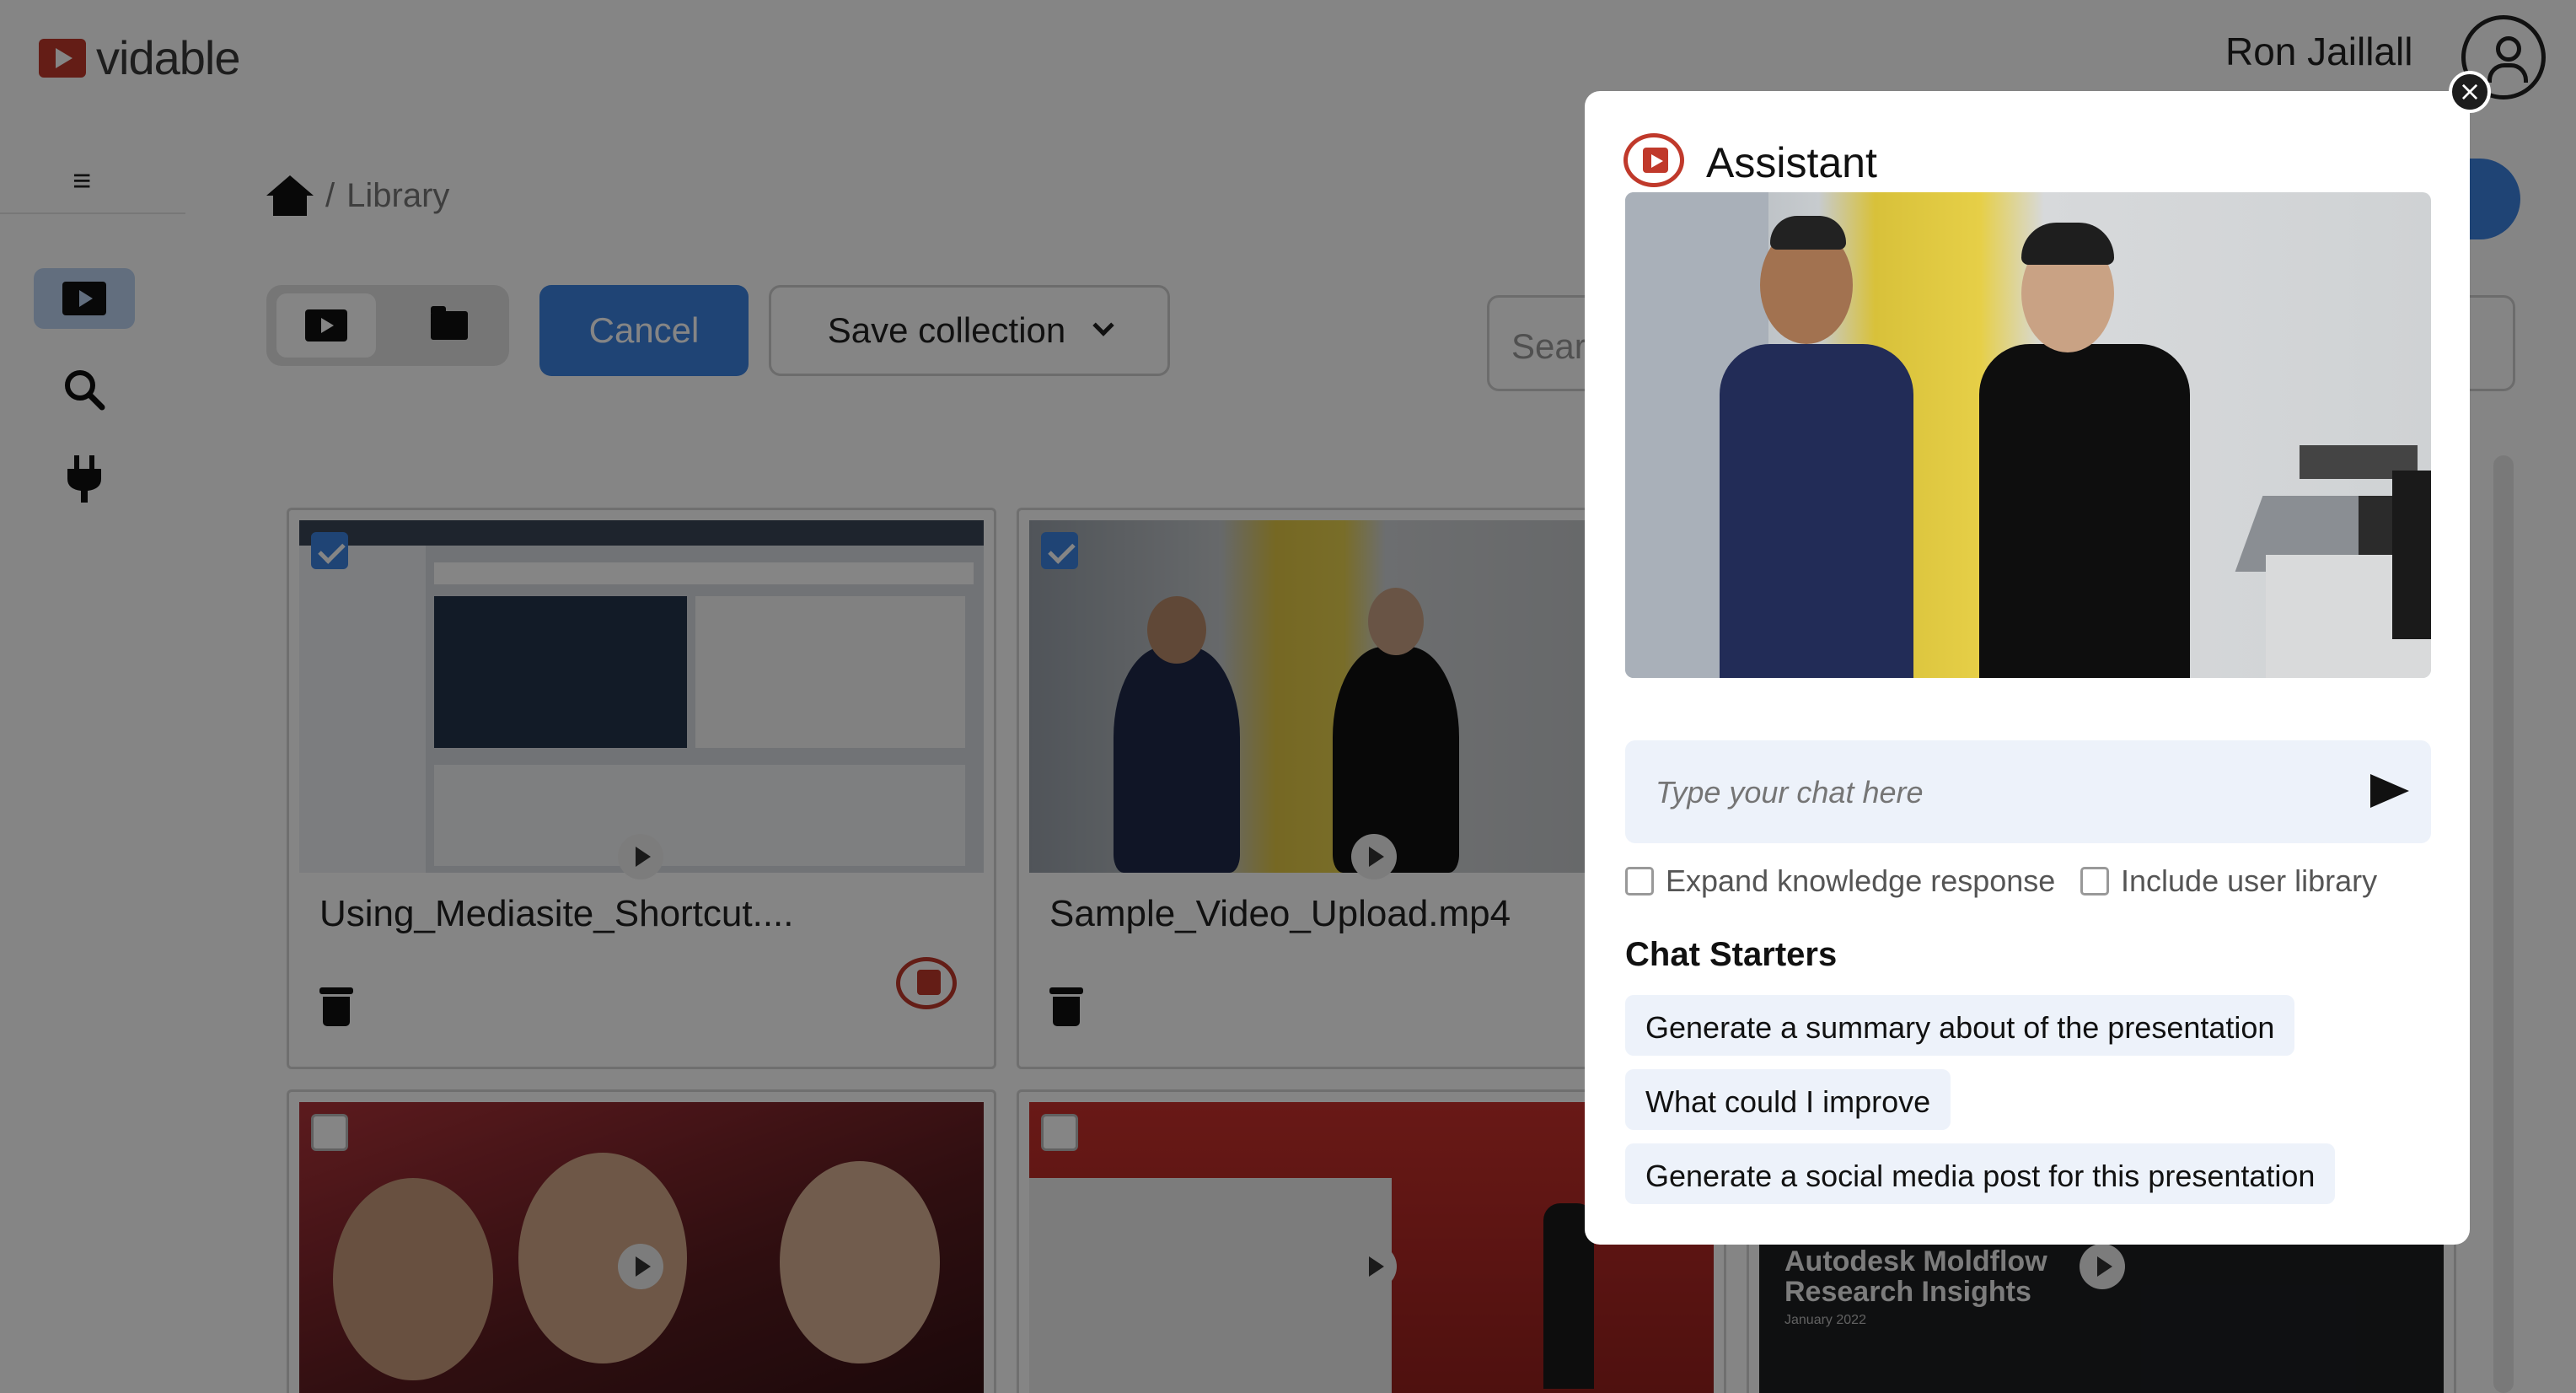 This screenshot has height=1393, width=2576. I want to click on chat-input, so click(1993, 792).